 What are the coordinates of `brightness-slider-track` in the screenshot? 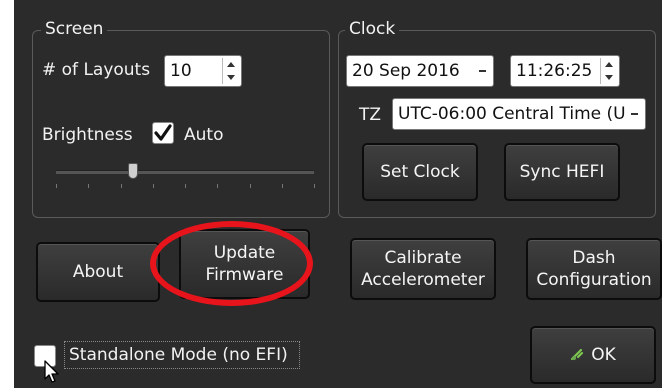 It's located at (185, 172).